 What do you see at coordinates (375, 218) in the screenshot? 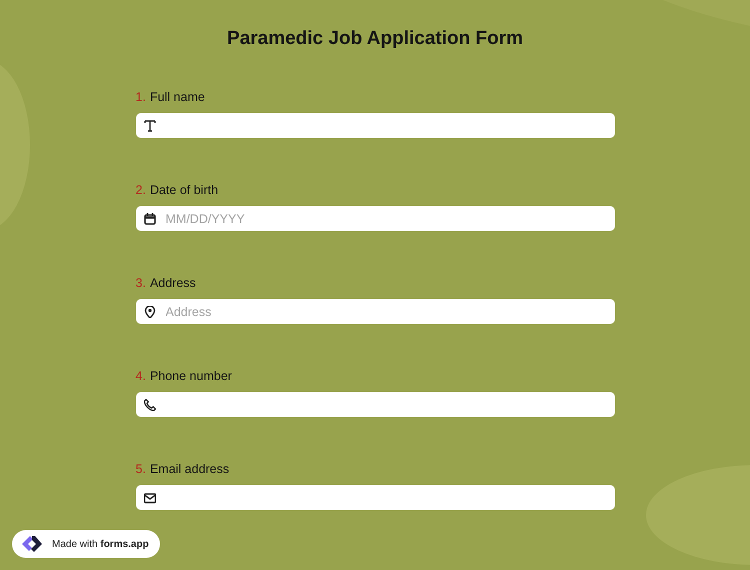
I see `input-field: MM/DD/YYYY` at bounding box center [375, 218].